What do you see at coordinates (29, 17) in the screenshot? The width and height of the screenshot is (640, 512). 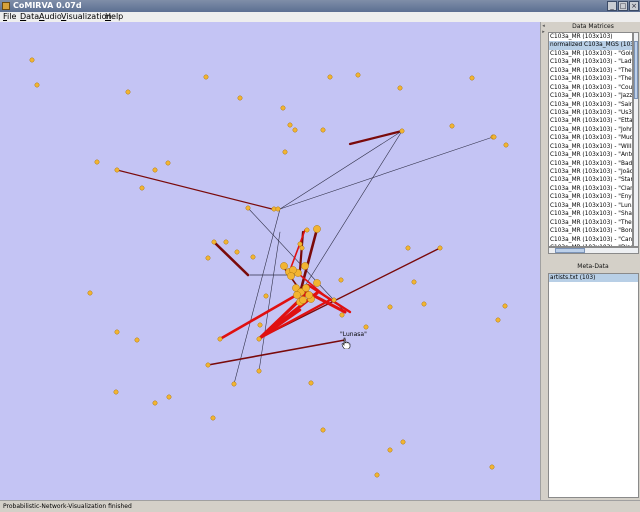 I see `menu-data: Data` at bounding box center [29, 17].